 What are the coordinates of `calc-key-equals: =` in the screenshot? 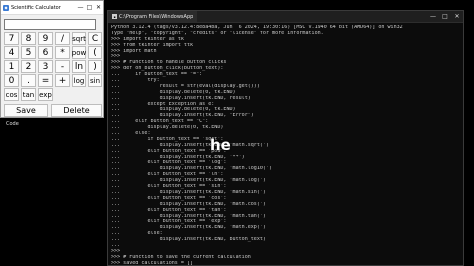 It's located at (45, 80).